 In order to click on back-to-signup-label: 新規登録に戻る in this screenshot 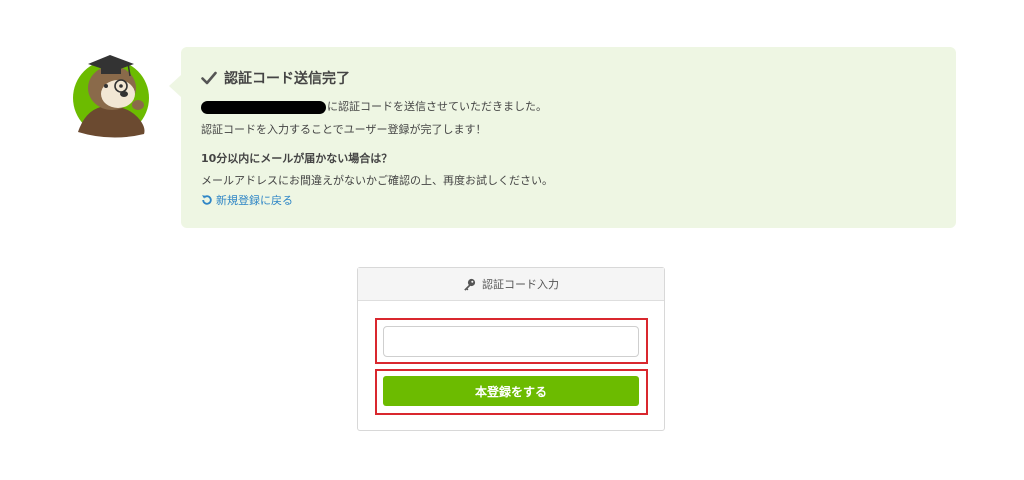, I will do `click(254, 200)`.